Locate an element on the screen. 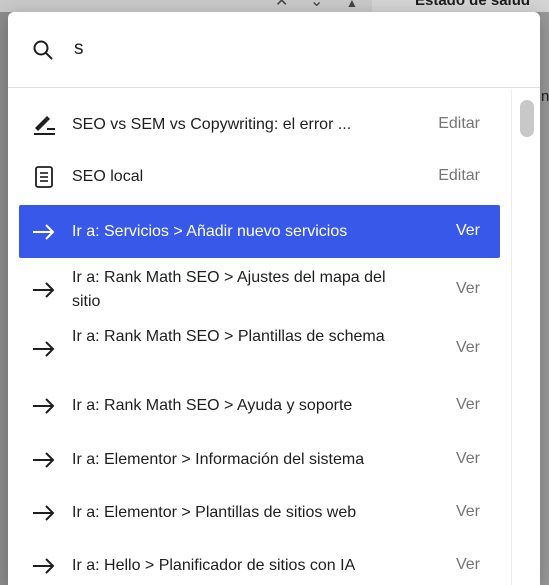 The height and width of the screenshot is (585, 549). search-bar: s is located at coordinates (274, 50).